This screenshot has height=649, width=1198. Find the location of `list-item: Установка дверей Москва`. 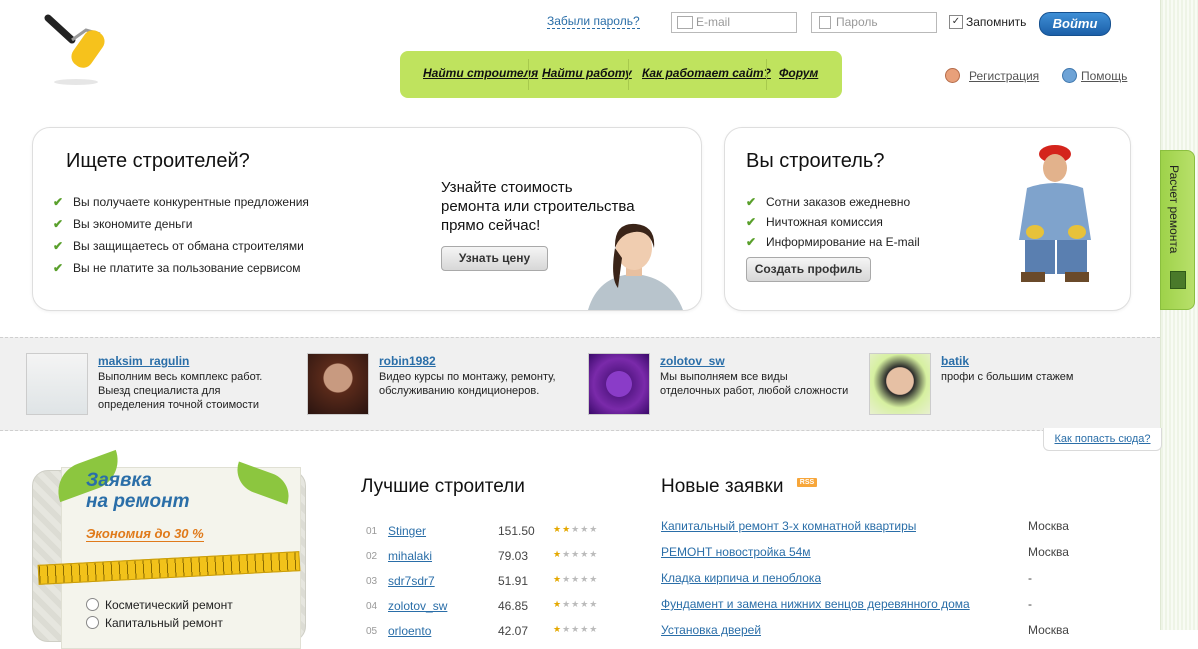

list-item: Установка дверей Москва is located at coordinates (865, 630).